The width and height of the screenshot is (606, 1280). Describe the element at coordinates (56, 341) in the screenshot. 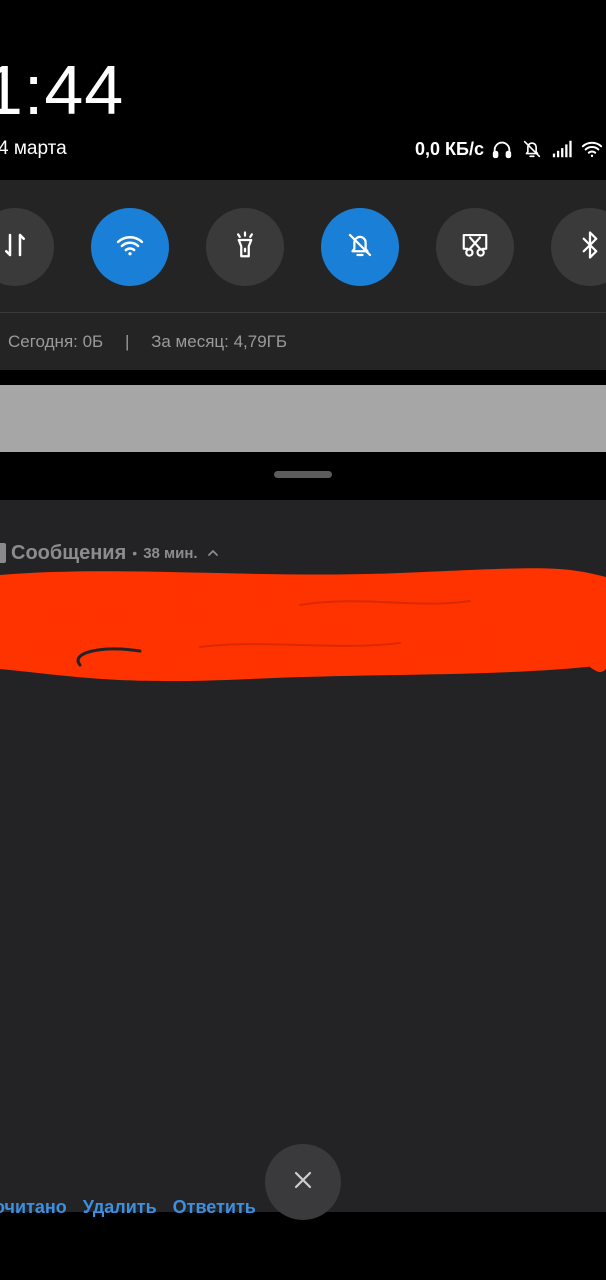

I see `data-usage-today: Сегодня: 0Б` at that location.